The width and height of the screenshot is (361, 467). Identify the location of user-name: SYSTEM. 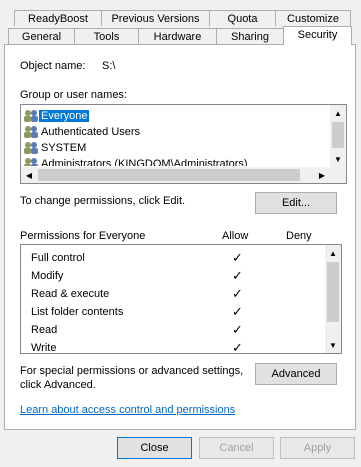
(64, 148).